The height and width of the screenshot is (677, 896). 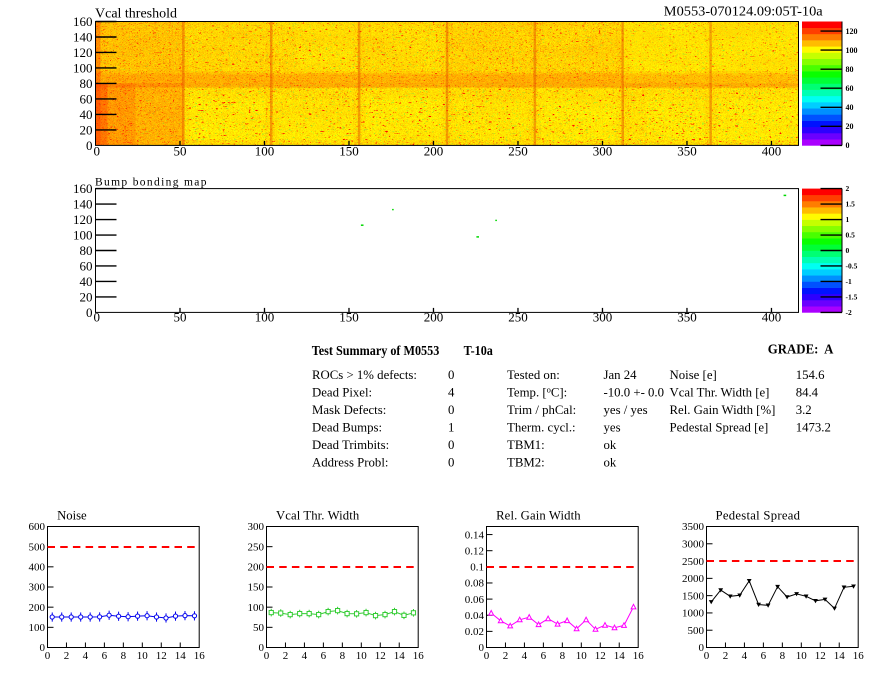 I want to click on svg-text: GRADE: A, so click(x=801, y=349).